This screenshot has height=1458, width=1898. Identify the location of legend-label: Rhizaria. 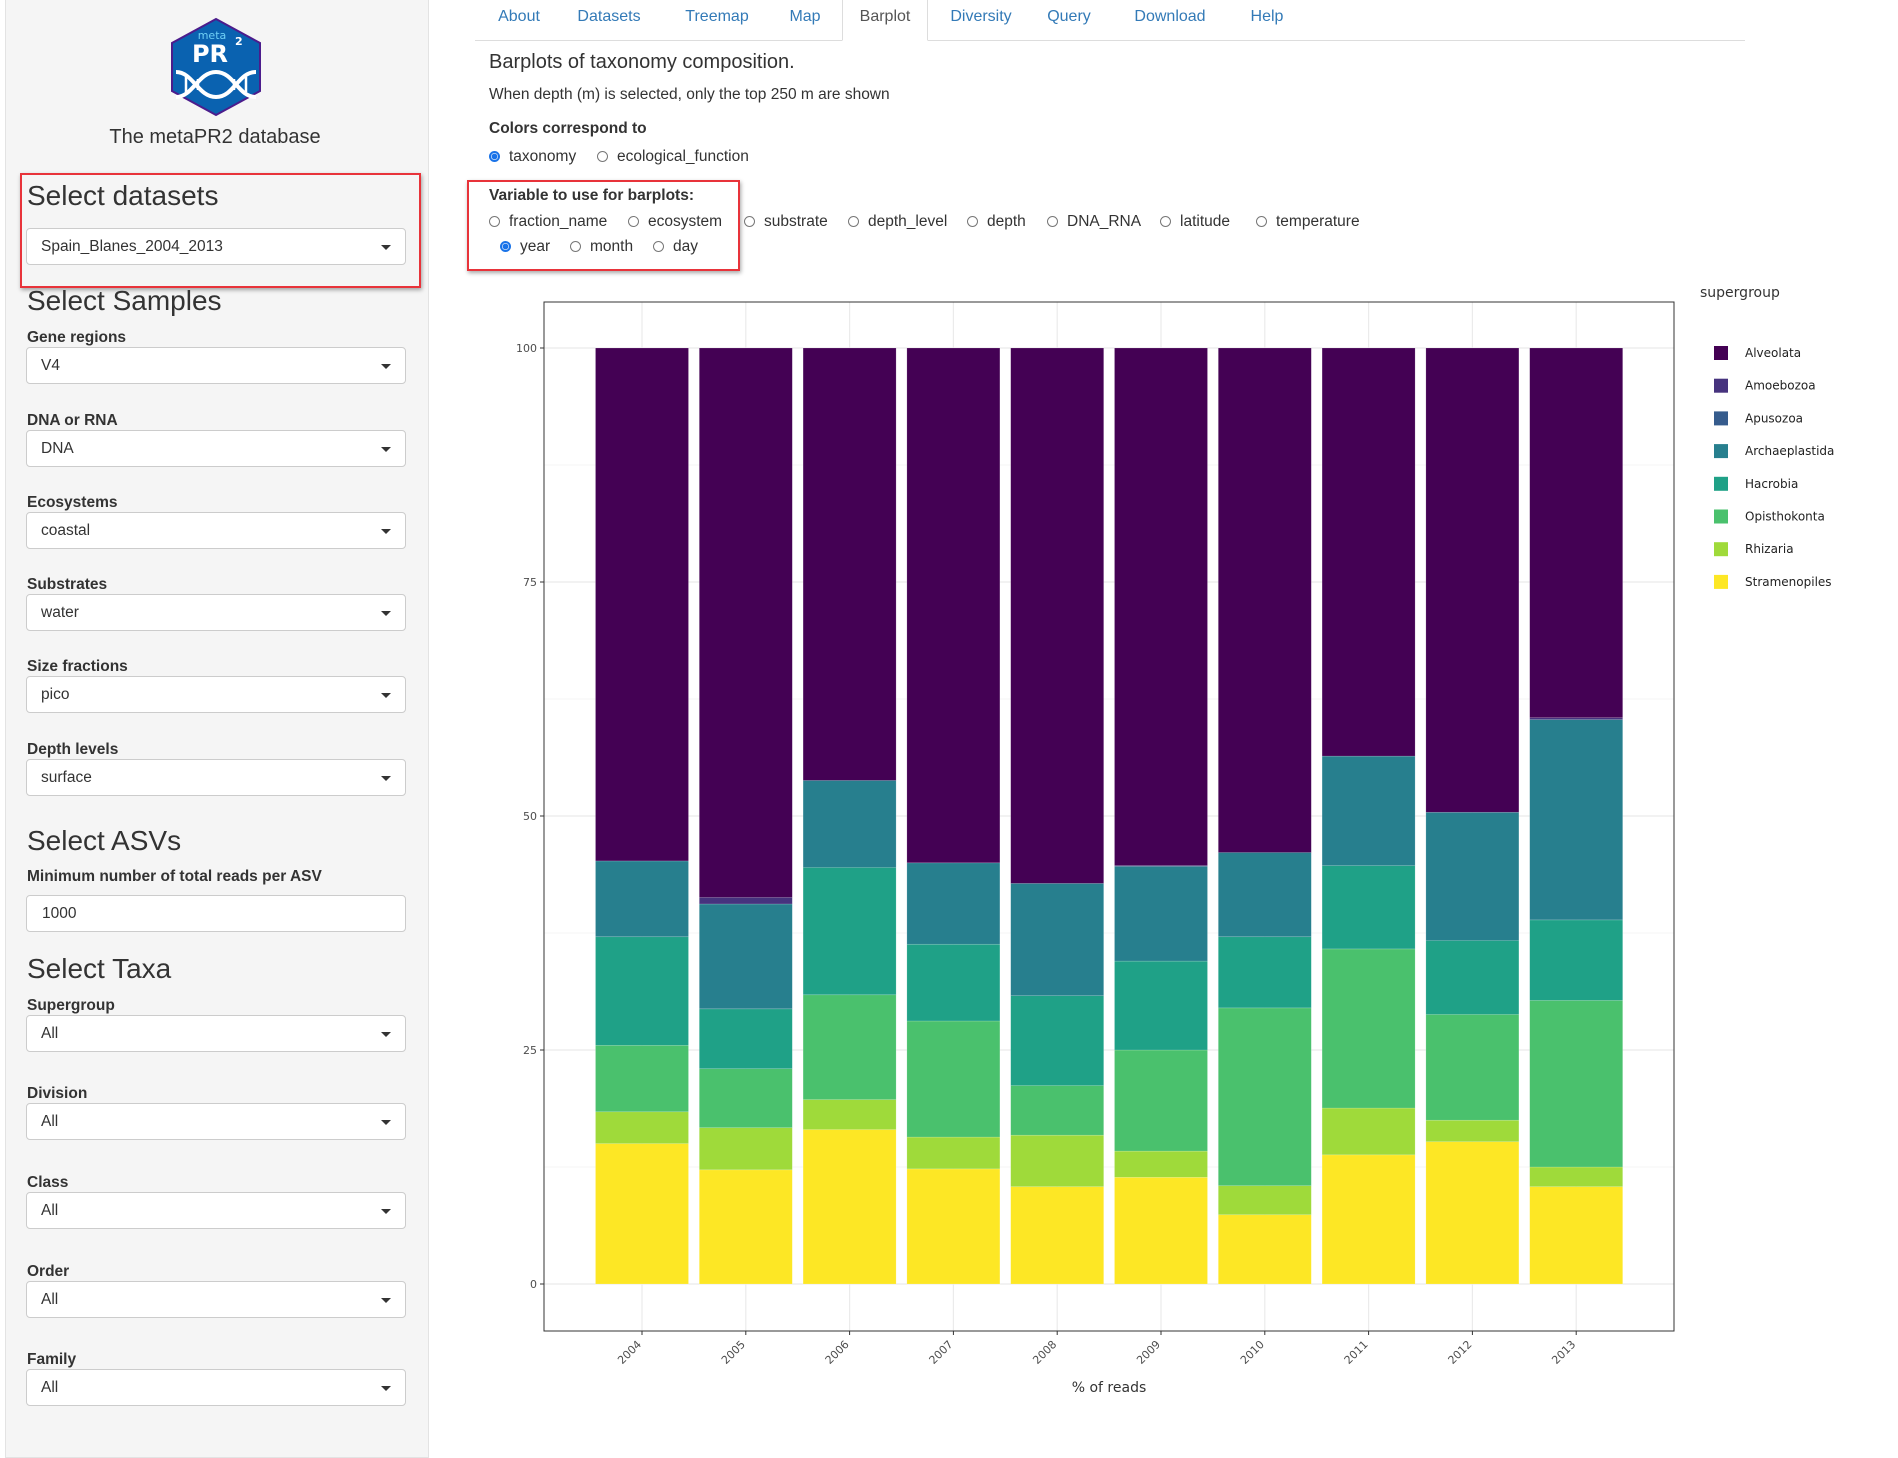
(1769, 549).